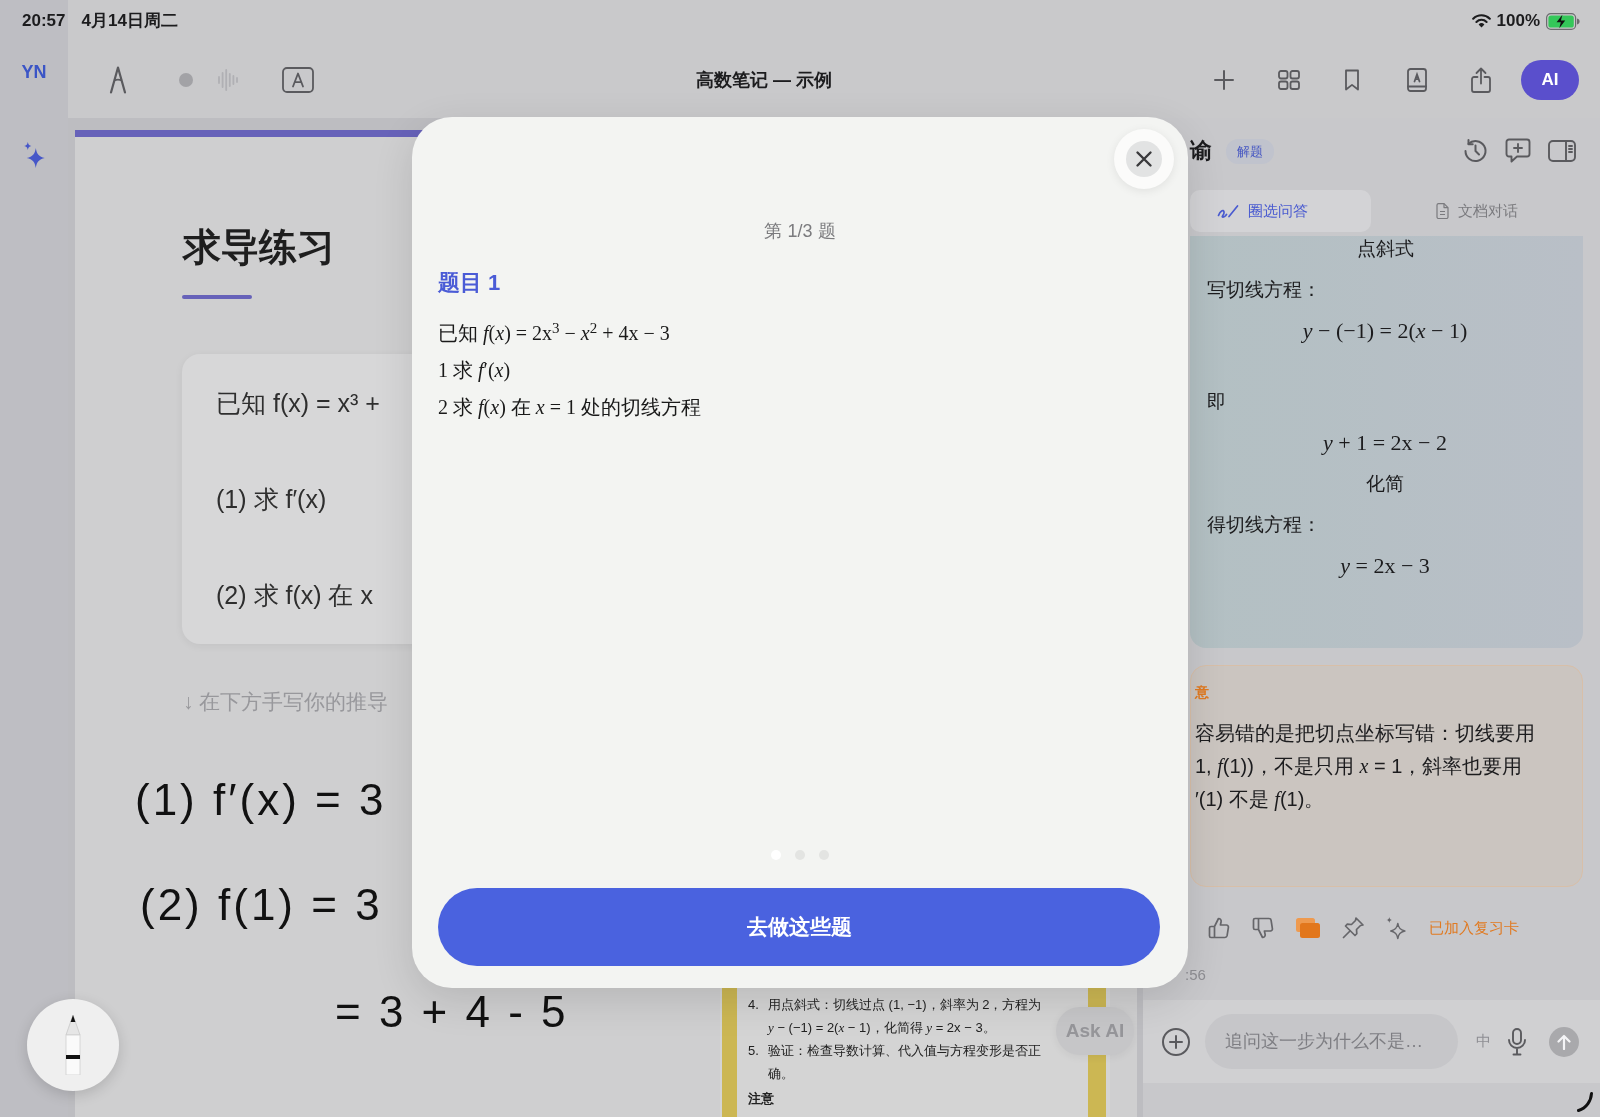  What do you see at coordinates (1385, 565) in the screenshot?
I see `math-formula: y = 2x − 3` at bounding box center [1385, 565].